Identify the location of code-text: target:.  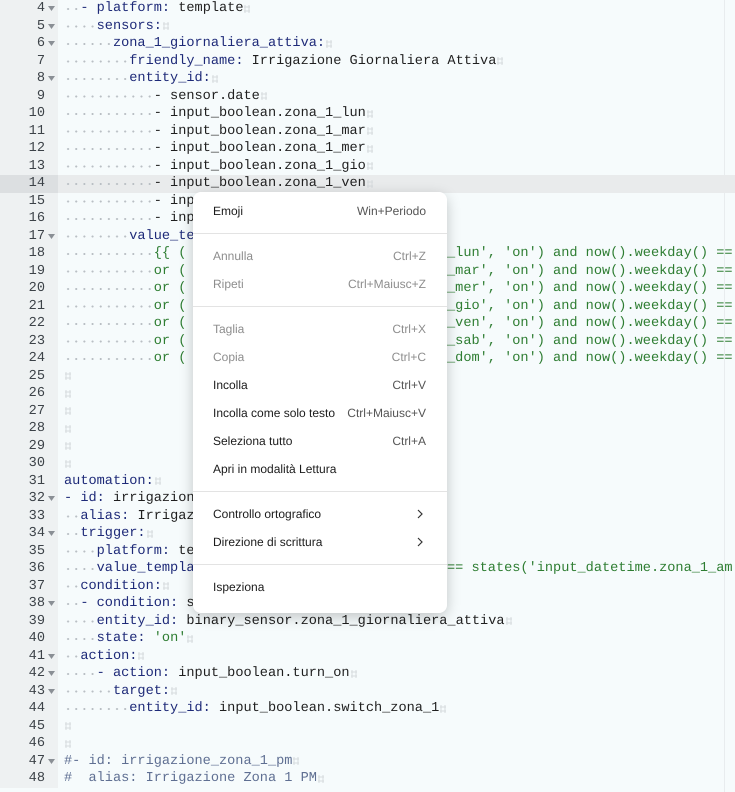
(141, 691).